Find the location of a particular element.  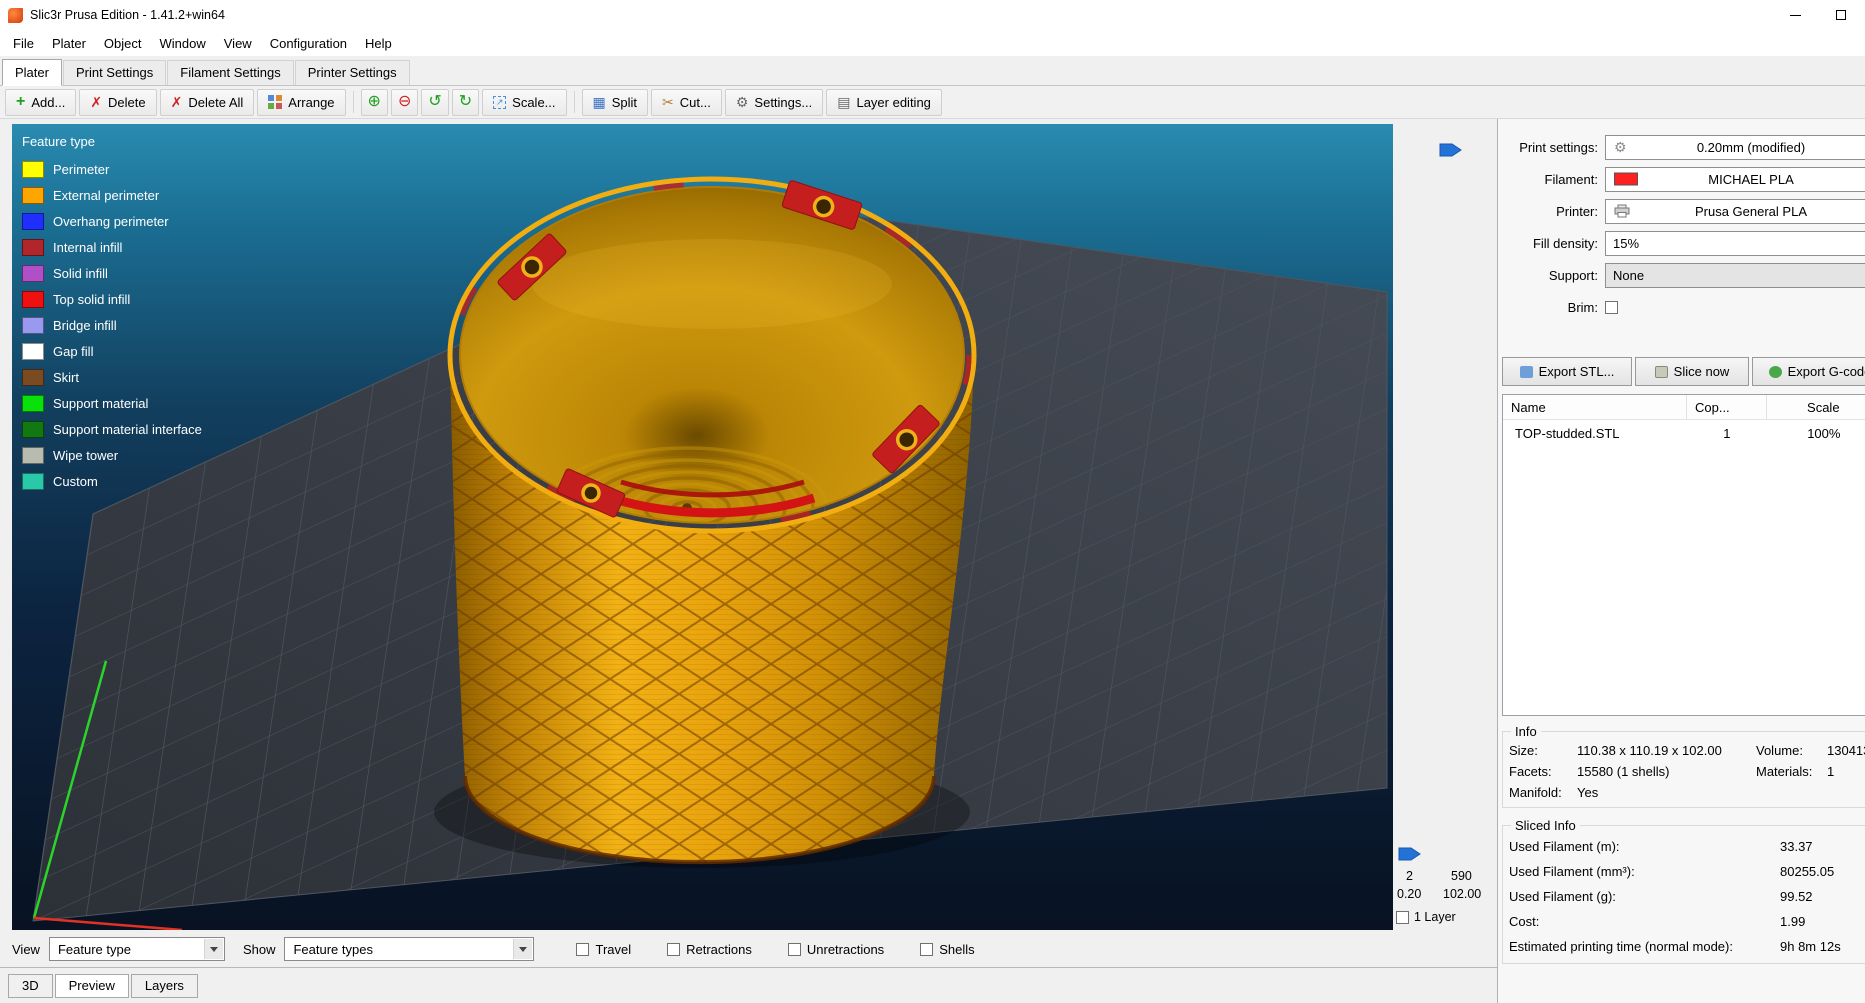

column-header-scale: Scale is located at coordinates (1816, 407).